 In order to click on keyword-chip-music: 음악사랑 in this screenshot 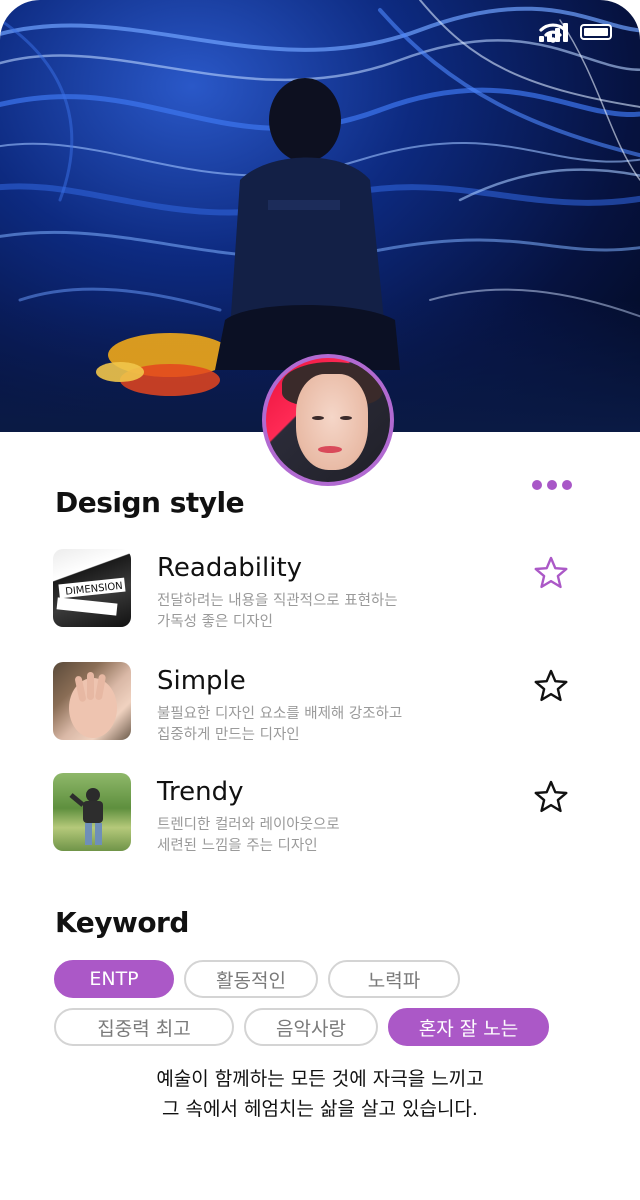, I will do `click(311, 1027)`.